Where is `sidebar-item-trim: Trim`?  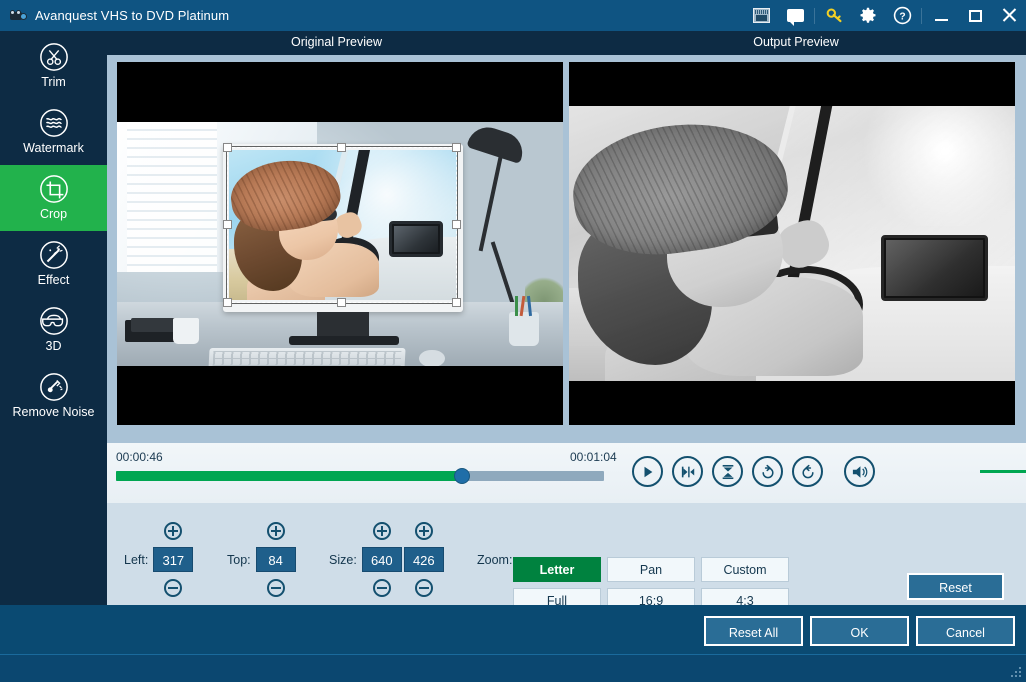 sidebar-item-trim: Trim is located at coordinates (53, 66).